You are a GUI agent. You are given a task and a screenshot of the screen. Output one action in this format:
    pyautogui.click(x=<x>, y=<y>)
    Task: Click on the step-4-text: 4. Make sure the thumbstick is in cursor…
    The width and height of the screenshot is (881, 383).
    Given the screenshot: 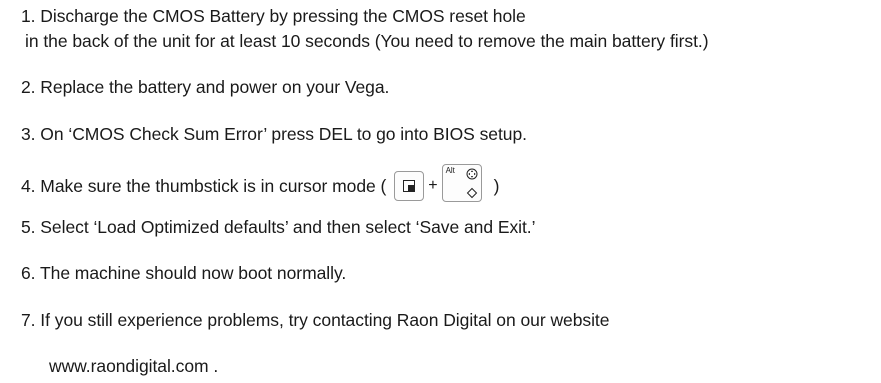 What is the action you would take?
    pyautogui.click(x=204, y=185)
    